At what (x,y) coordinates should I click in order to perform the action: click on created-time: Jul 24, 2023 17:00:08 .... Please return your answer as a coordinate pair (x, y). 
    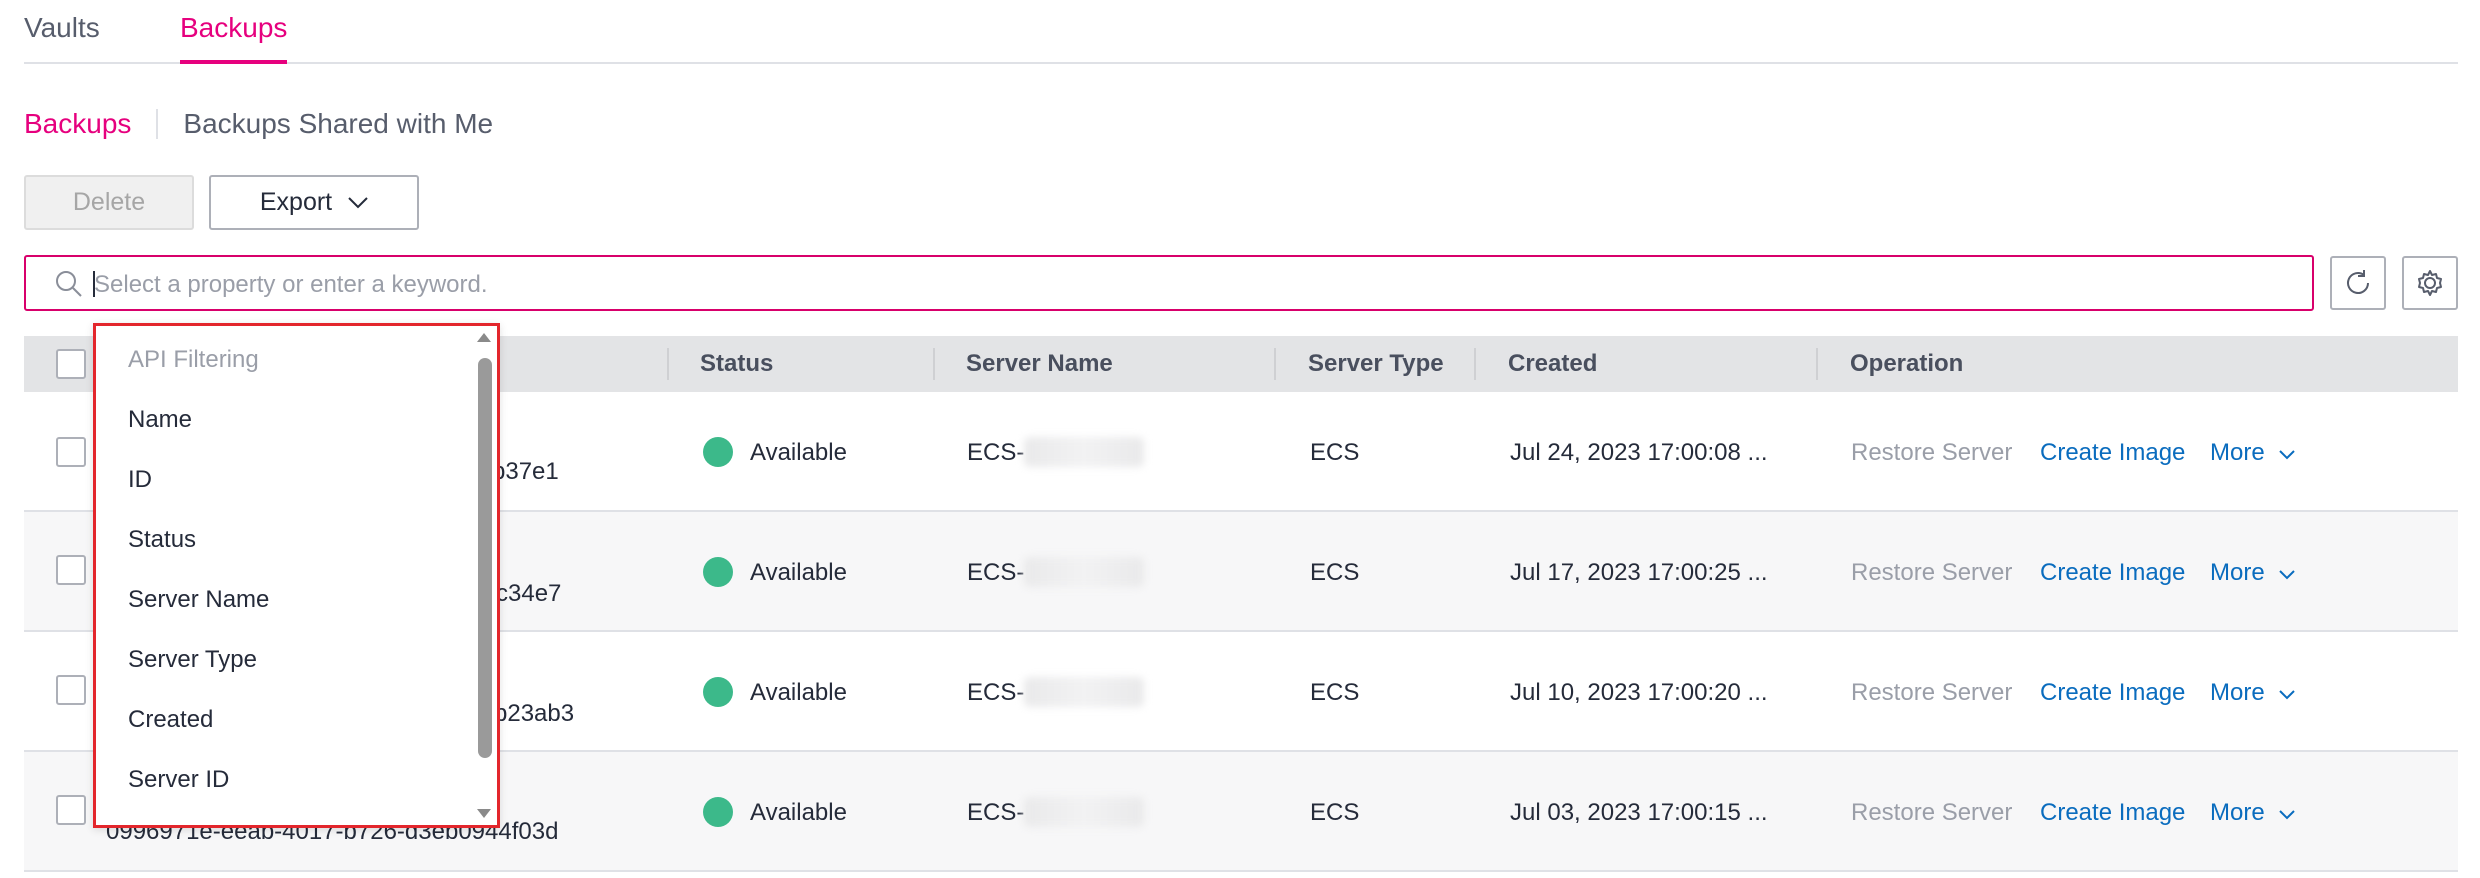
    Looking at the image, I should click on (1639, 452).